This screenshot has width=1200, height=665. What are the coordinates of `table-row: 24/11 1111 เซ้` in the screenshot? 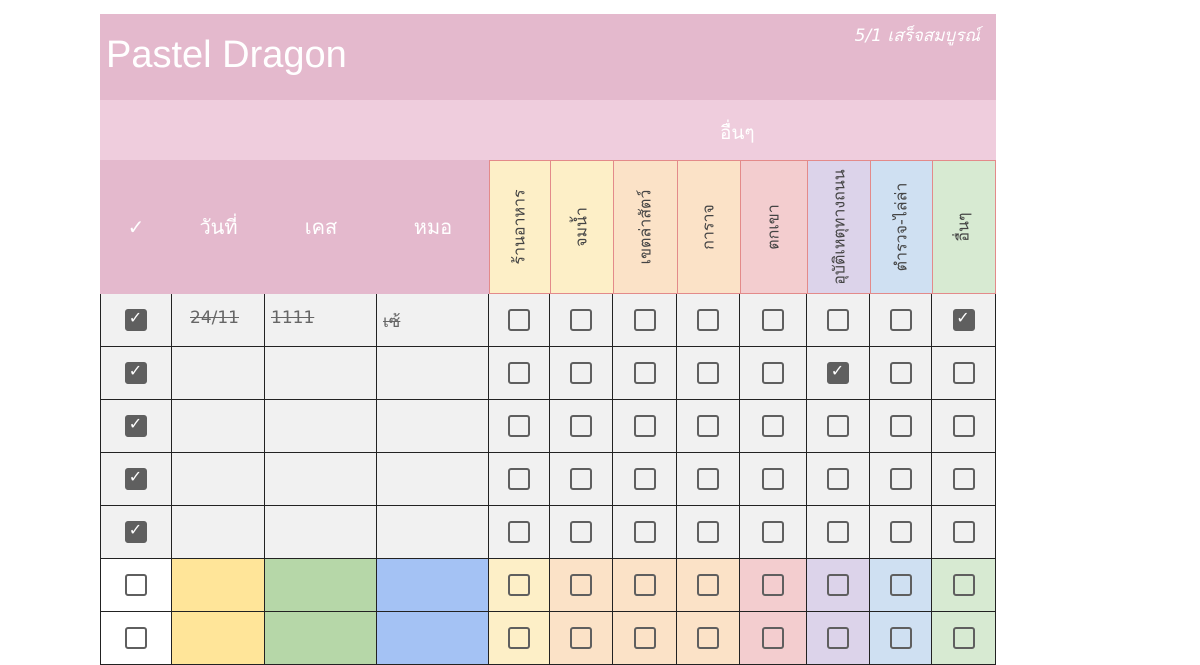 It's located at (548, 320).